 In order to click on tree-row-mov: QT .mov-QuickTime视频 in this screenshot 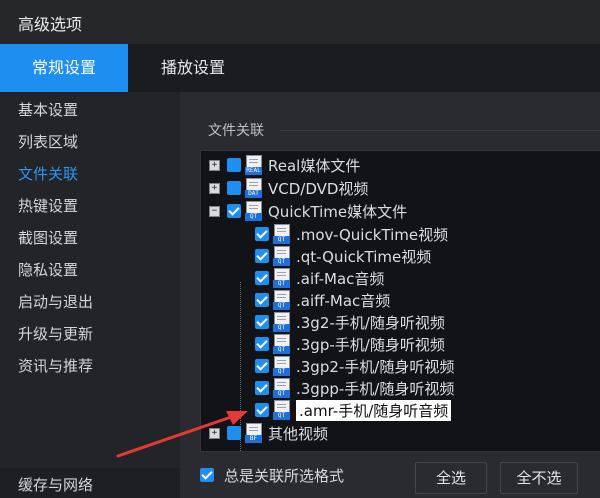, I will do `click(351, 234)`.